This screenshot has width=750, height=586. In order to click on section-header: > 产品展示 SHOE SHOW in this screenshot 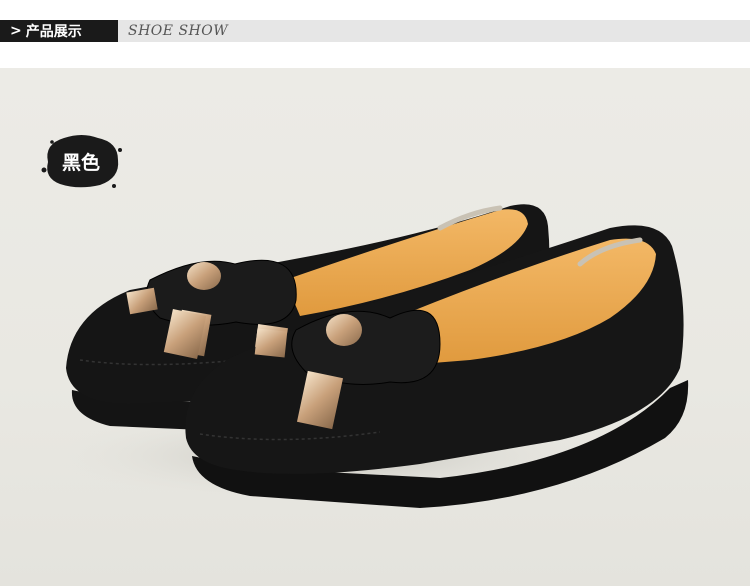, I will do `click(375, 31)`.